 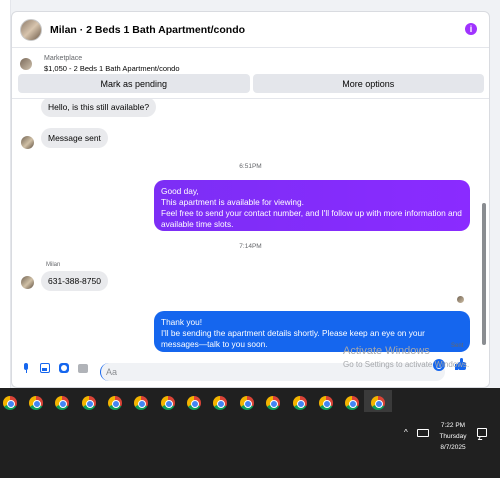 What do you see at coordinates (471, 29) in the screenshot?
I see `info-icon: i` at bounding box center [471, 29].